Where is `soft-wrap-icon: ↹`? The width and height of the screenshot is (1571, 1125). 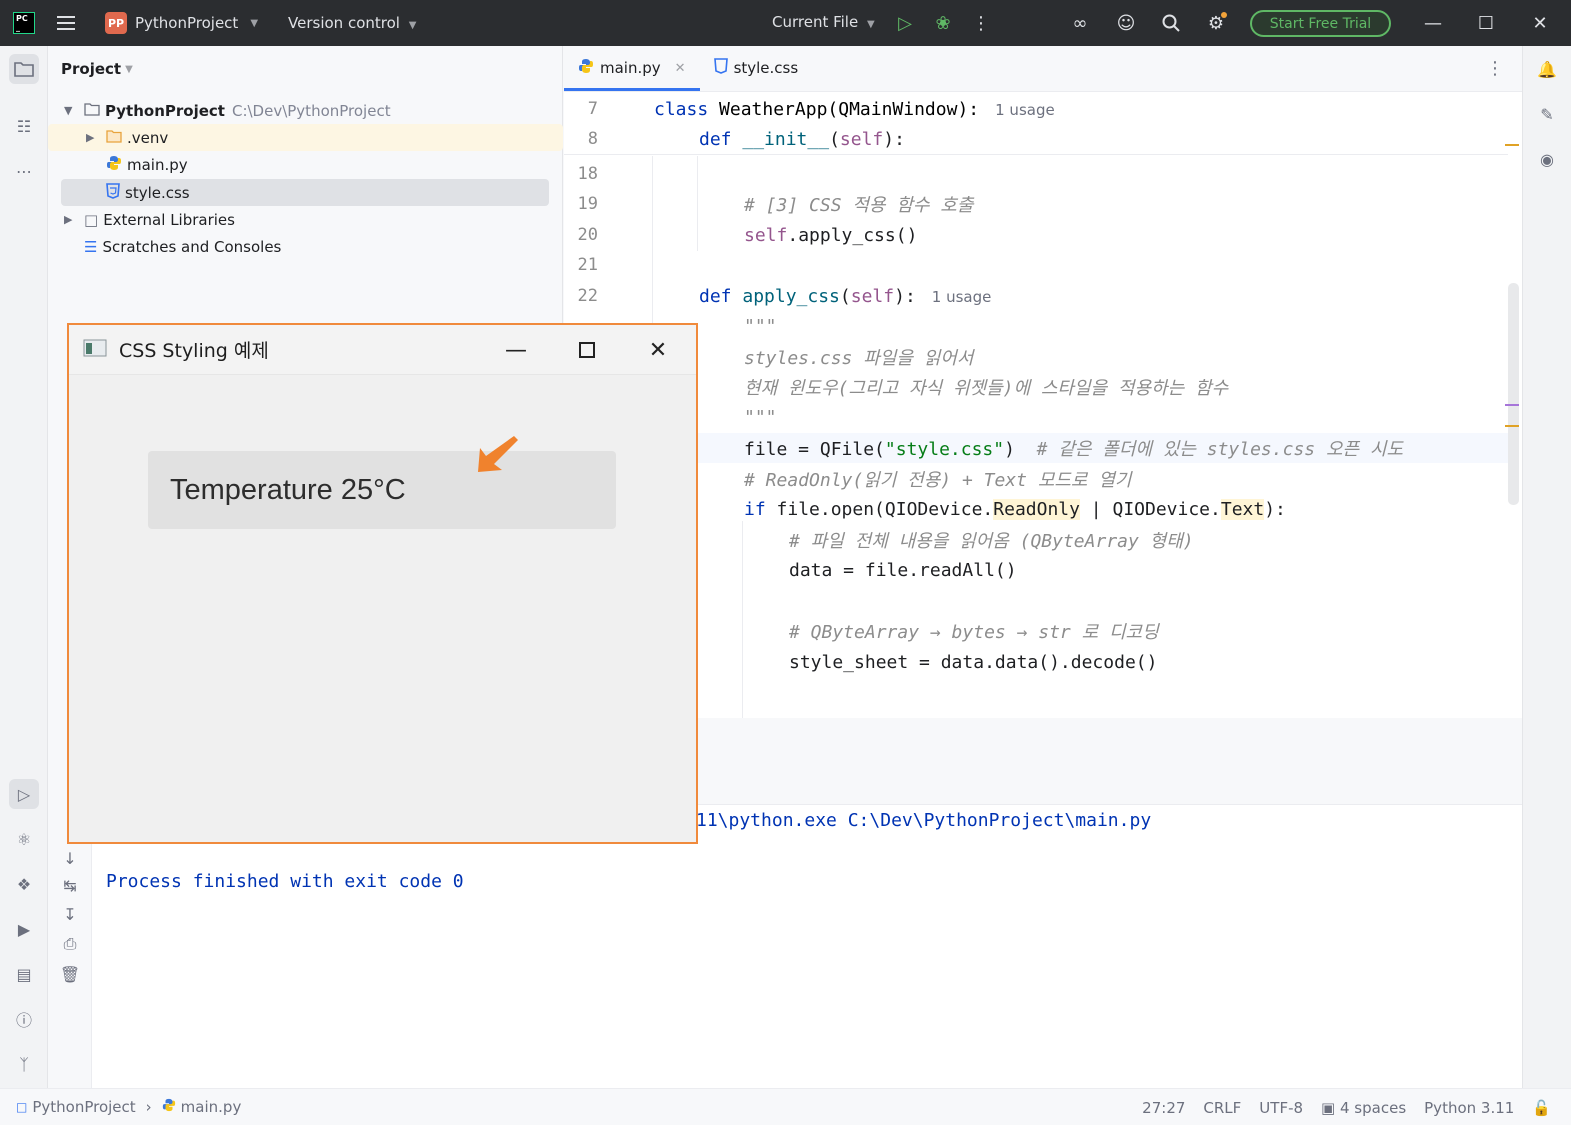
soft-wrap-icon: ↹ is located at coordinates (70, 885).